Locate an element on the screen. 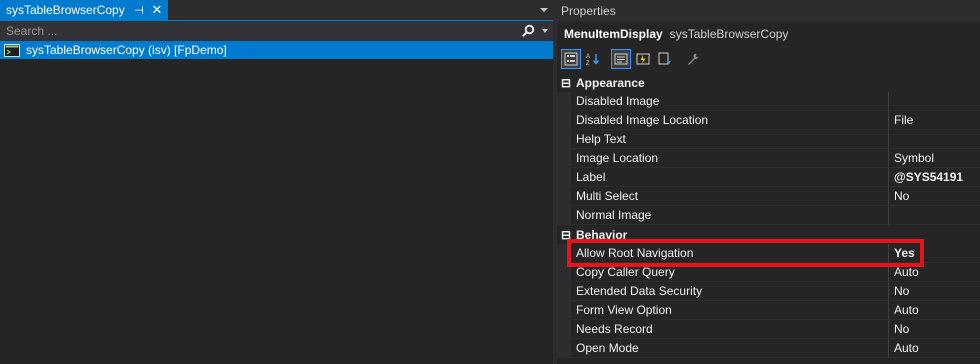  object-type-label: MenuItemDisplay is located at coordinates (613, 34).